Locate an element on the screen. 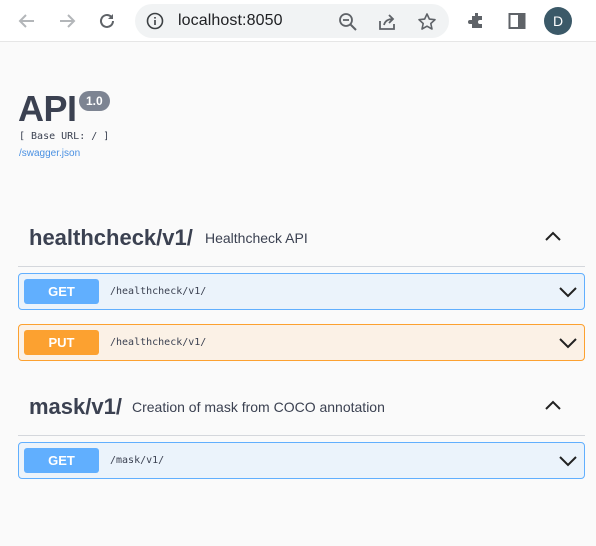 This screenshot has width=596, height=546. back-icon is located at coordinates (27, 21).